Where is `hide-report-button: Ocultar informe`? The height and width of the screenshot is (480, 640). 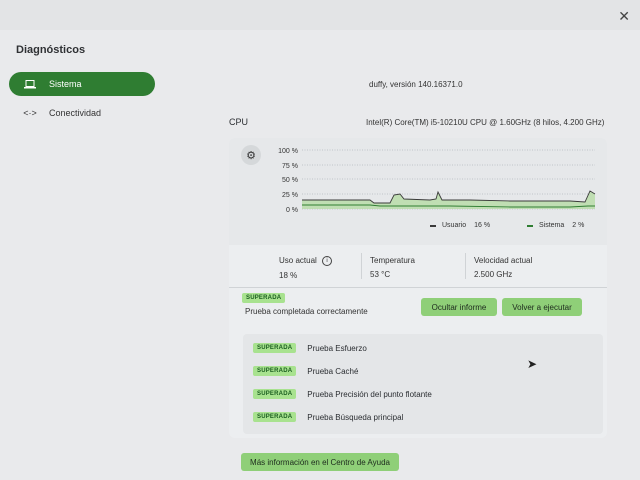
hide-report-button: Ocultar informe is located at coordinates (459, 307).